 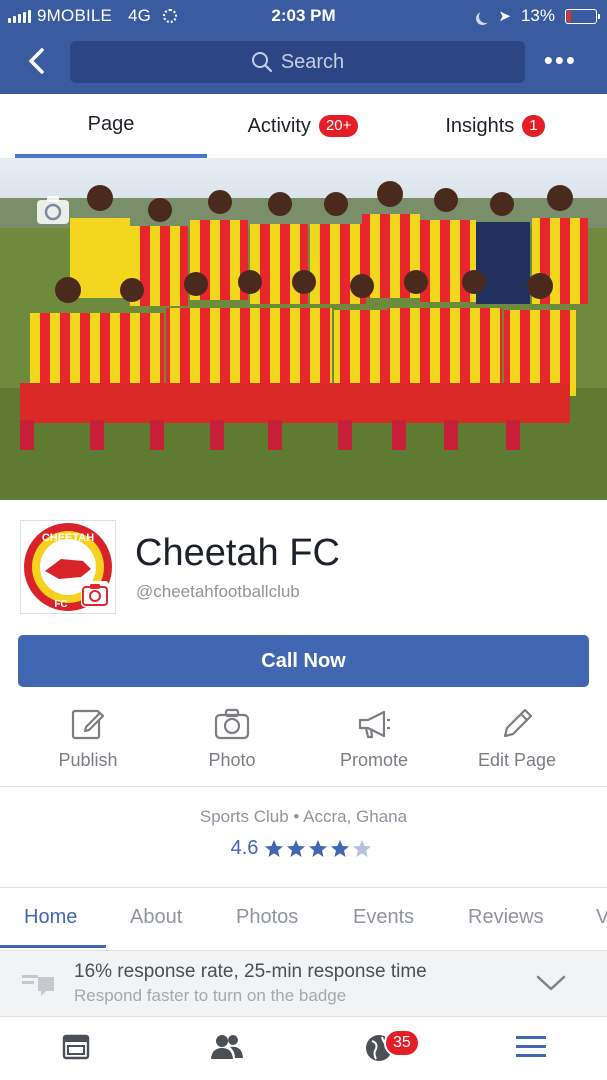 I want to click on megaphone-icon, so click(x=374, y=724).